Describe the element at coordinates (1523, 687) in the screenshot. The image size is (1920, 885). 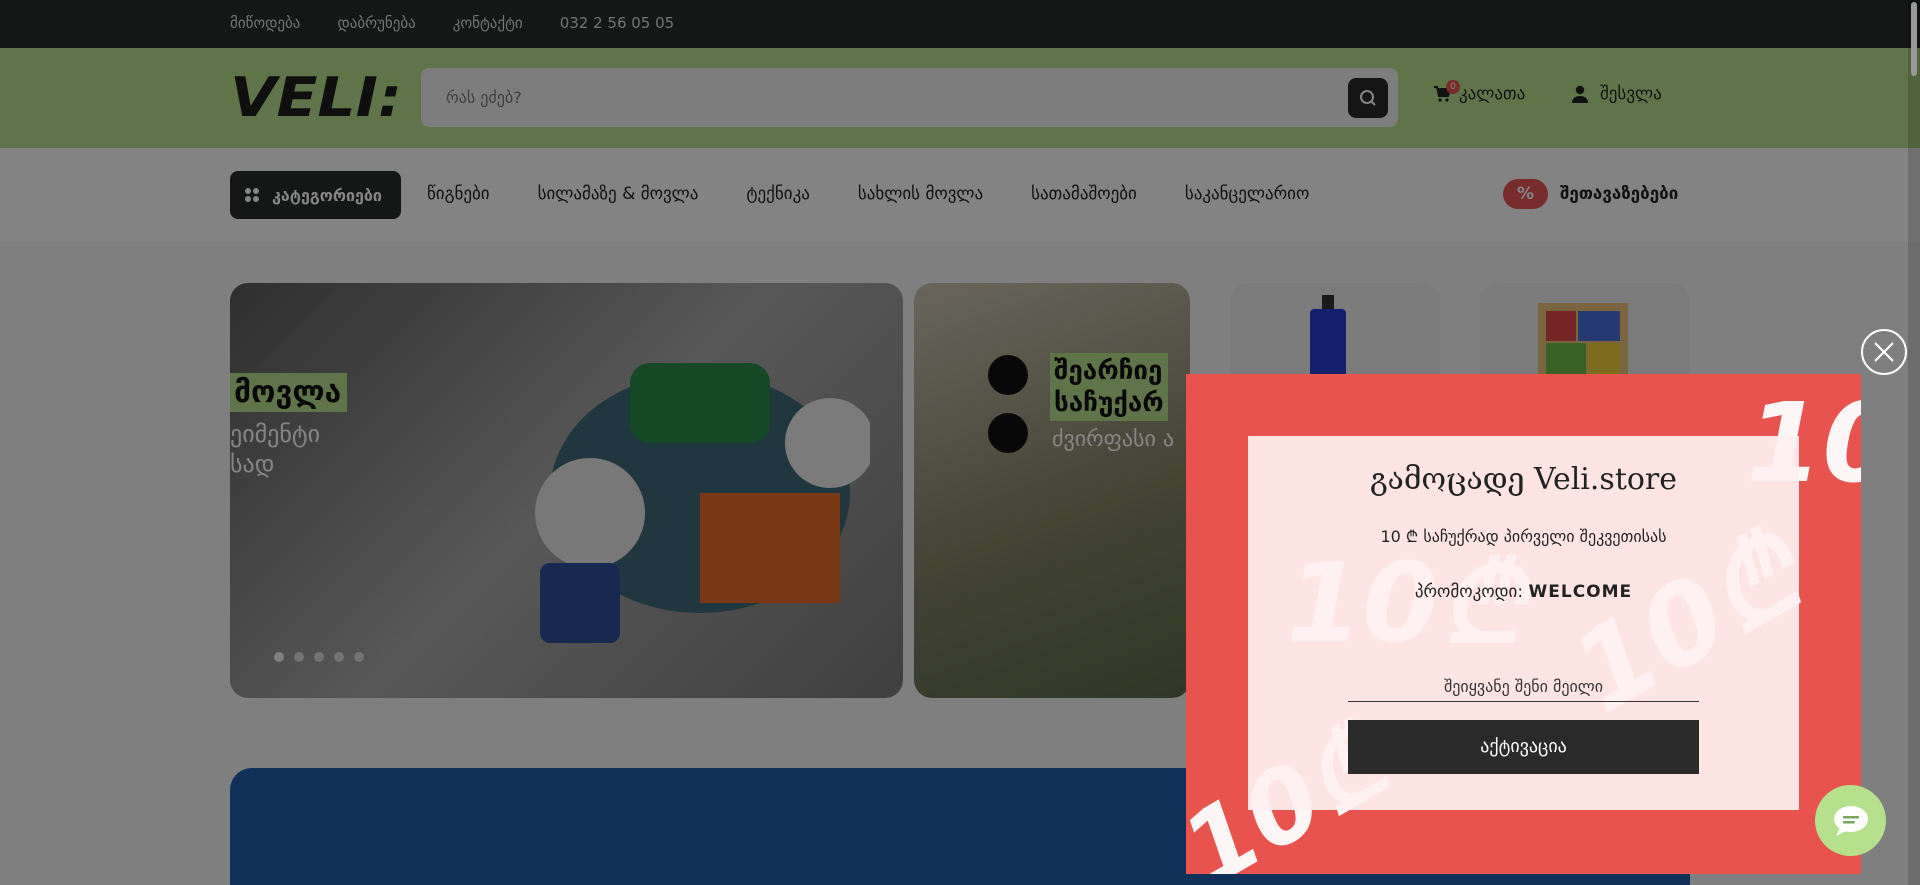
I see `email-field` at that location.